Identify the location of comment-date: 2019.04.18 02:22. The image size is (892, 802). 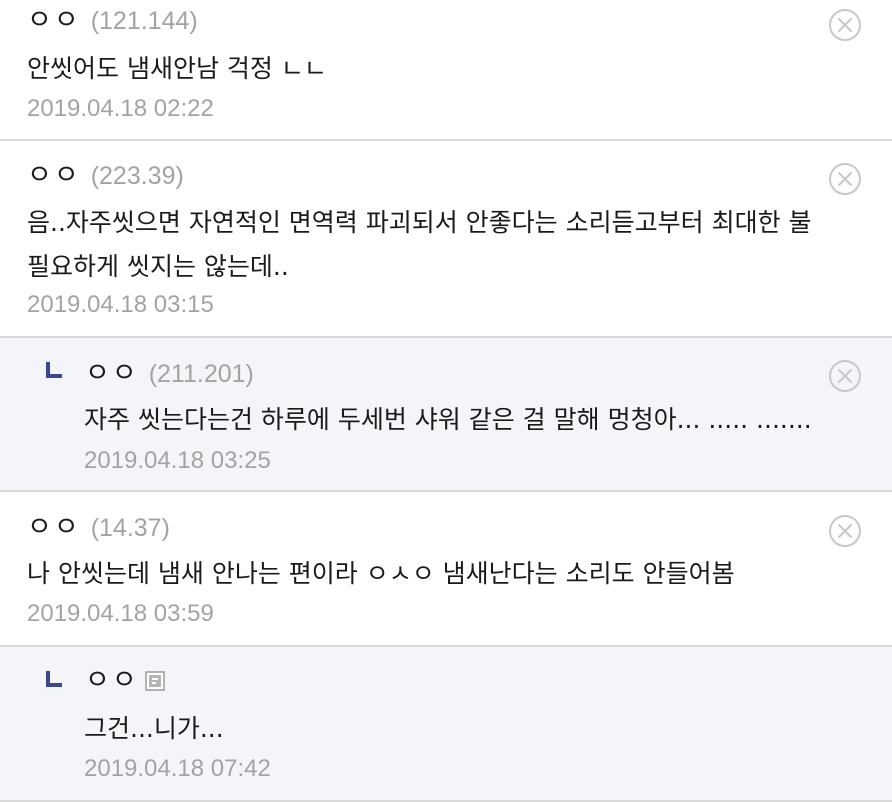
(120, 108).